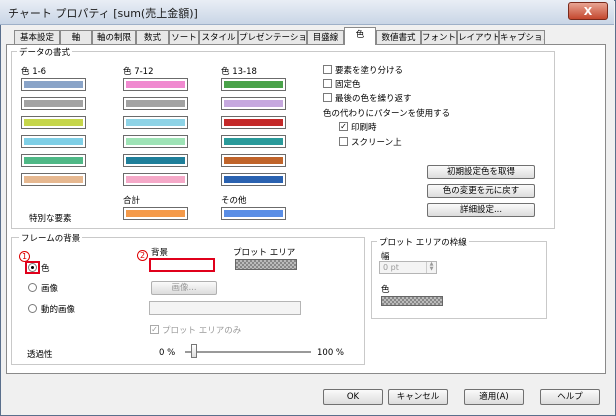 This screenshot has height=416, width=616. I want to click on print-pattern-label: 印刷時, so click(364, 128).